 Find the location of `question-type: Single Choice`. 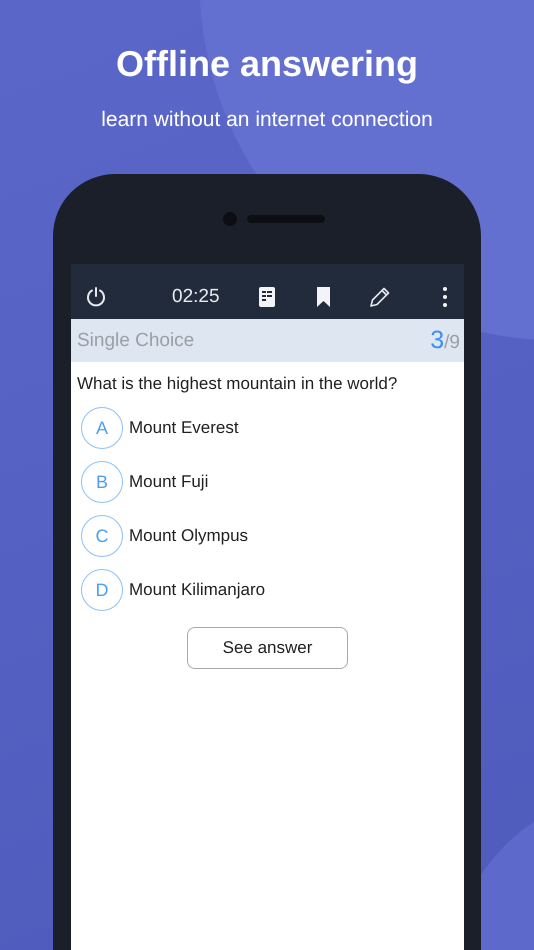

question-type: Single Choice is located at coordinates (135, 341).